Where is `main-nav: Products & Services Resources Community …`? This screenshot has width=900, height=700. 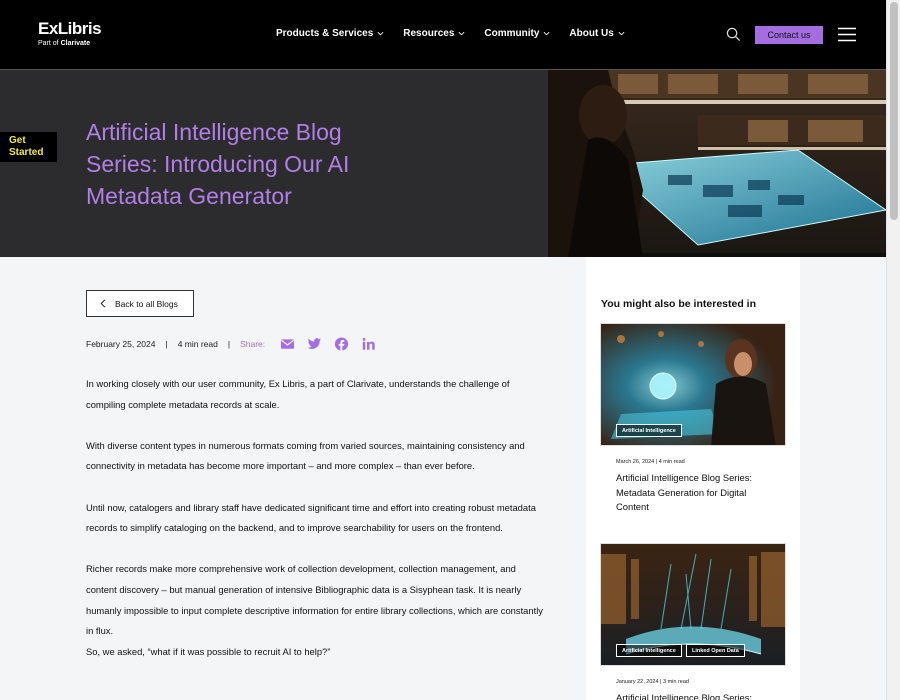
main-nav: Products & Services Resources Community … is located at coordinates (460, 33).